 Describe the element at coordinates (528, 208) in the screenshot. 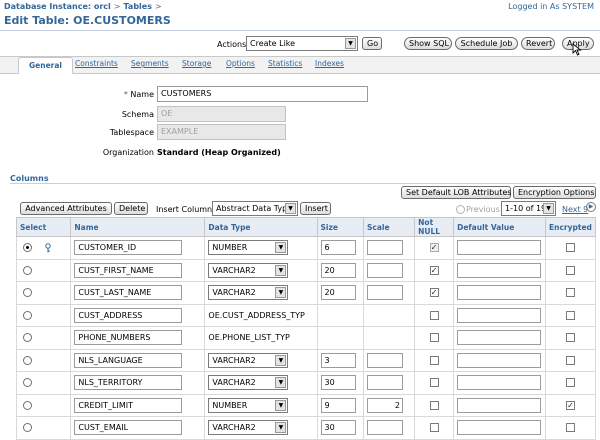

I see `page-range-select: 1-10 of 19 ▼` at that location.